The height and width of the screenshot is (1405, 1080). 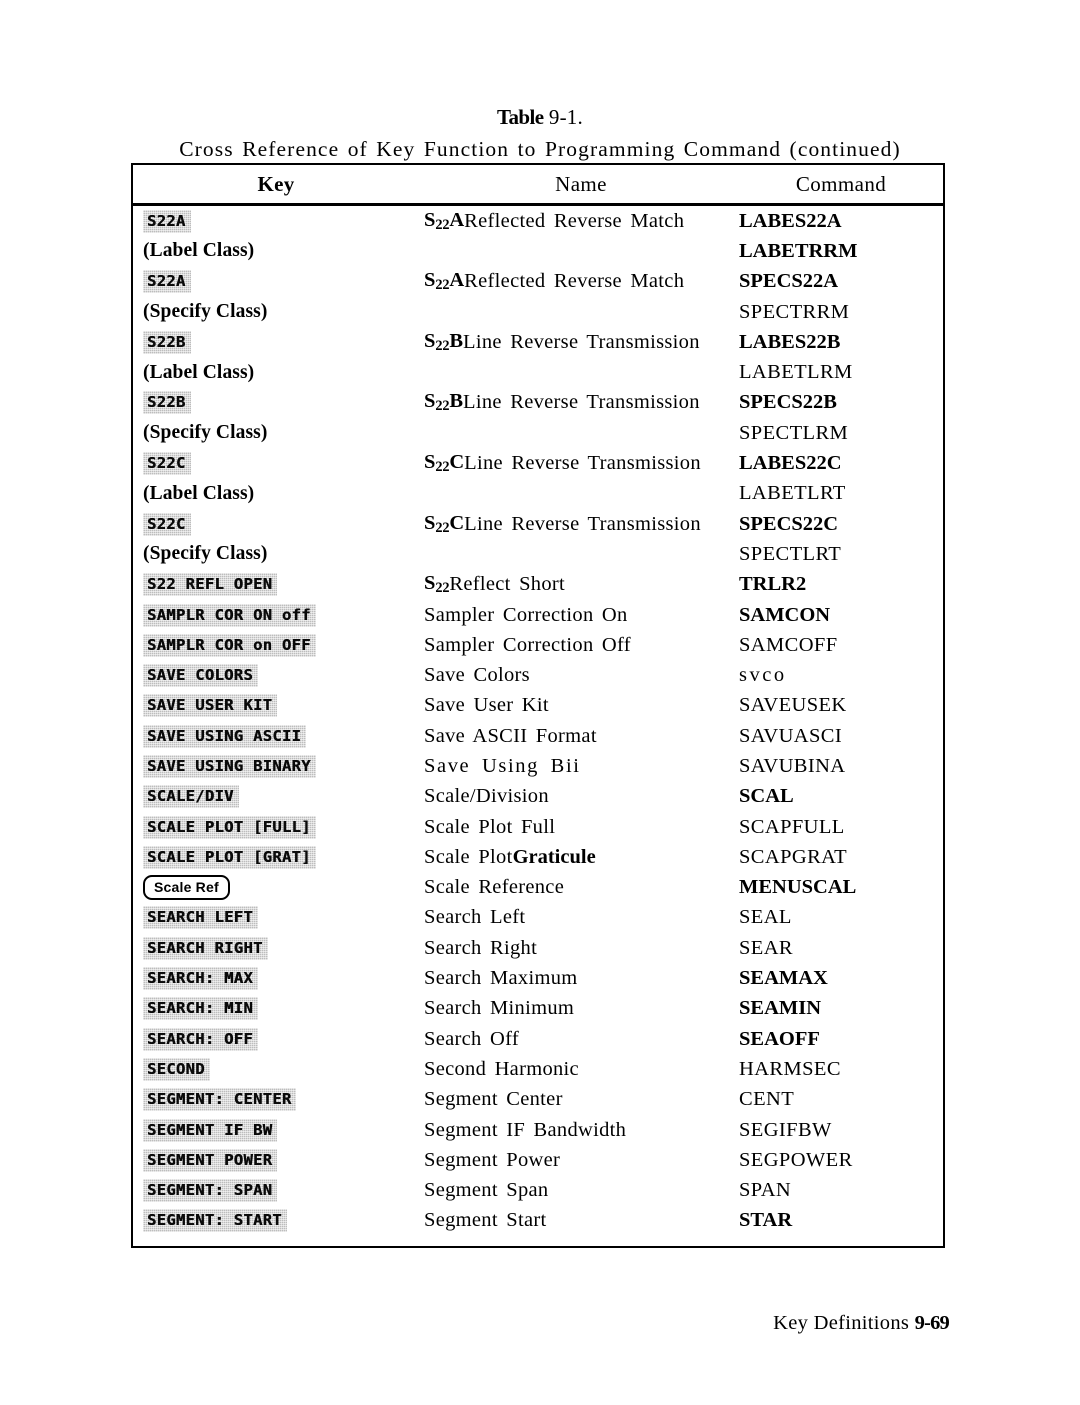 I want to click on softkey-label: SEARCH: MAX, so click(x=200, y=978).